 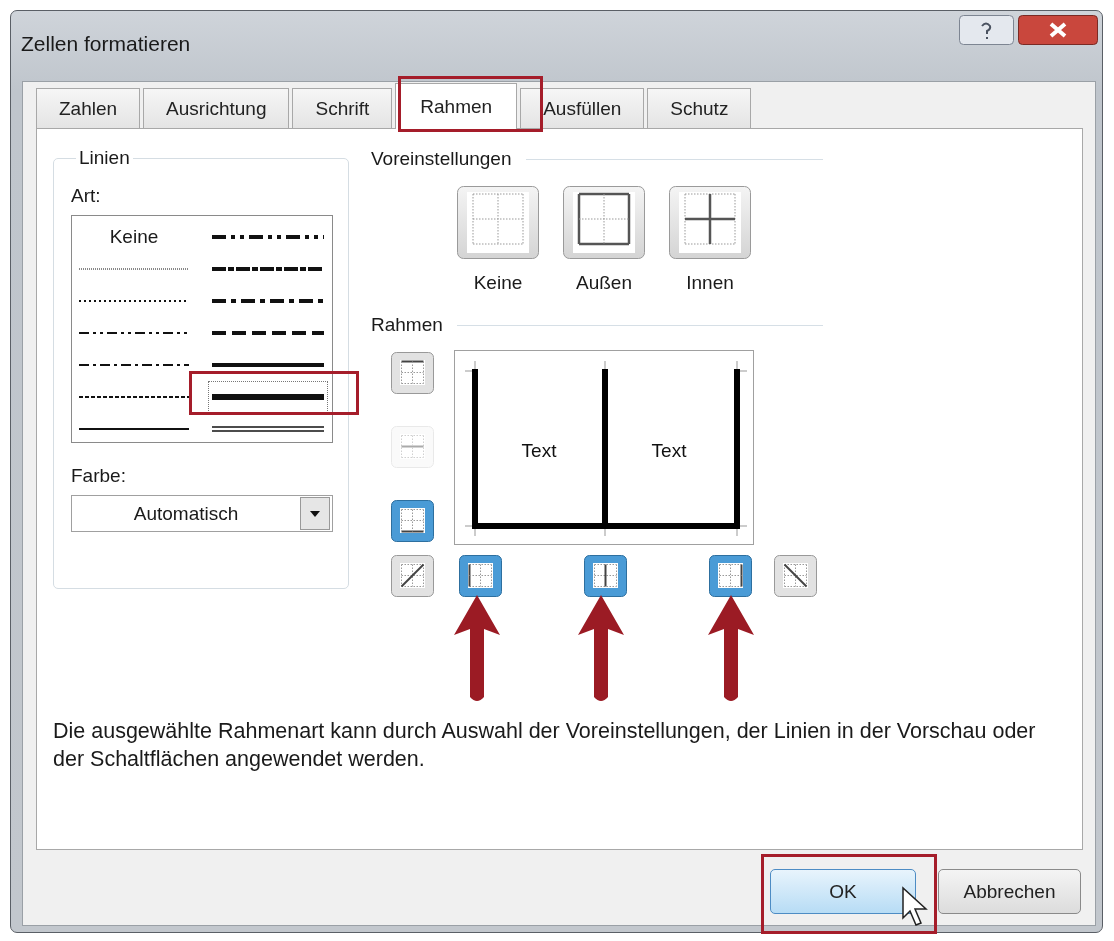 What do you see at coordinates (202, 329) in the screenshot?
I see `line-style-list: Keine` at bounding box center [202, 329].